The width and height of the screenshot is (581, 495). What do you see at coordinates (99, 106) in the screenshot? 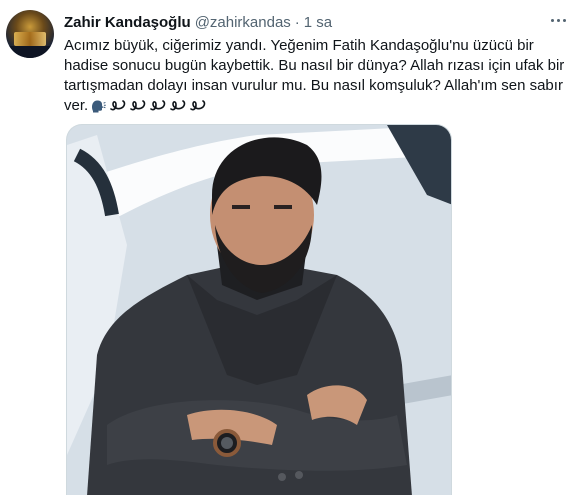
I see `speaking-head-emoji-icon` at bounding box center [99, 106].